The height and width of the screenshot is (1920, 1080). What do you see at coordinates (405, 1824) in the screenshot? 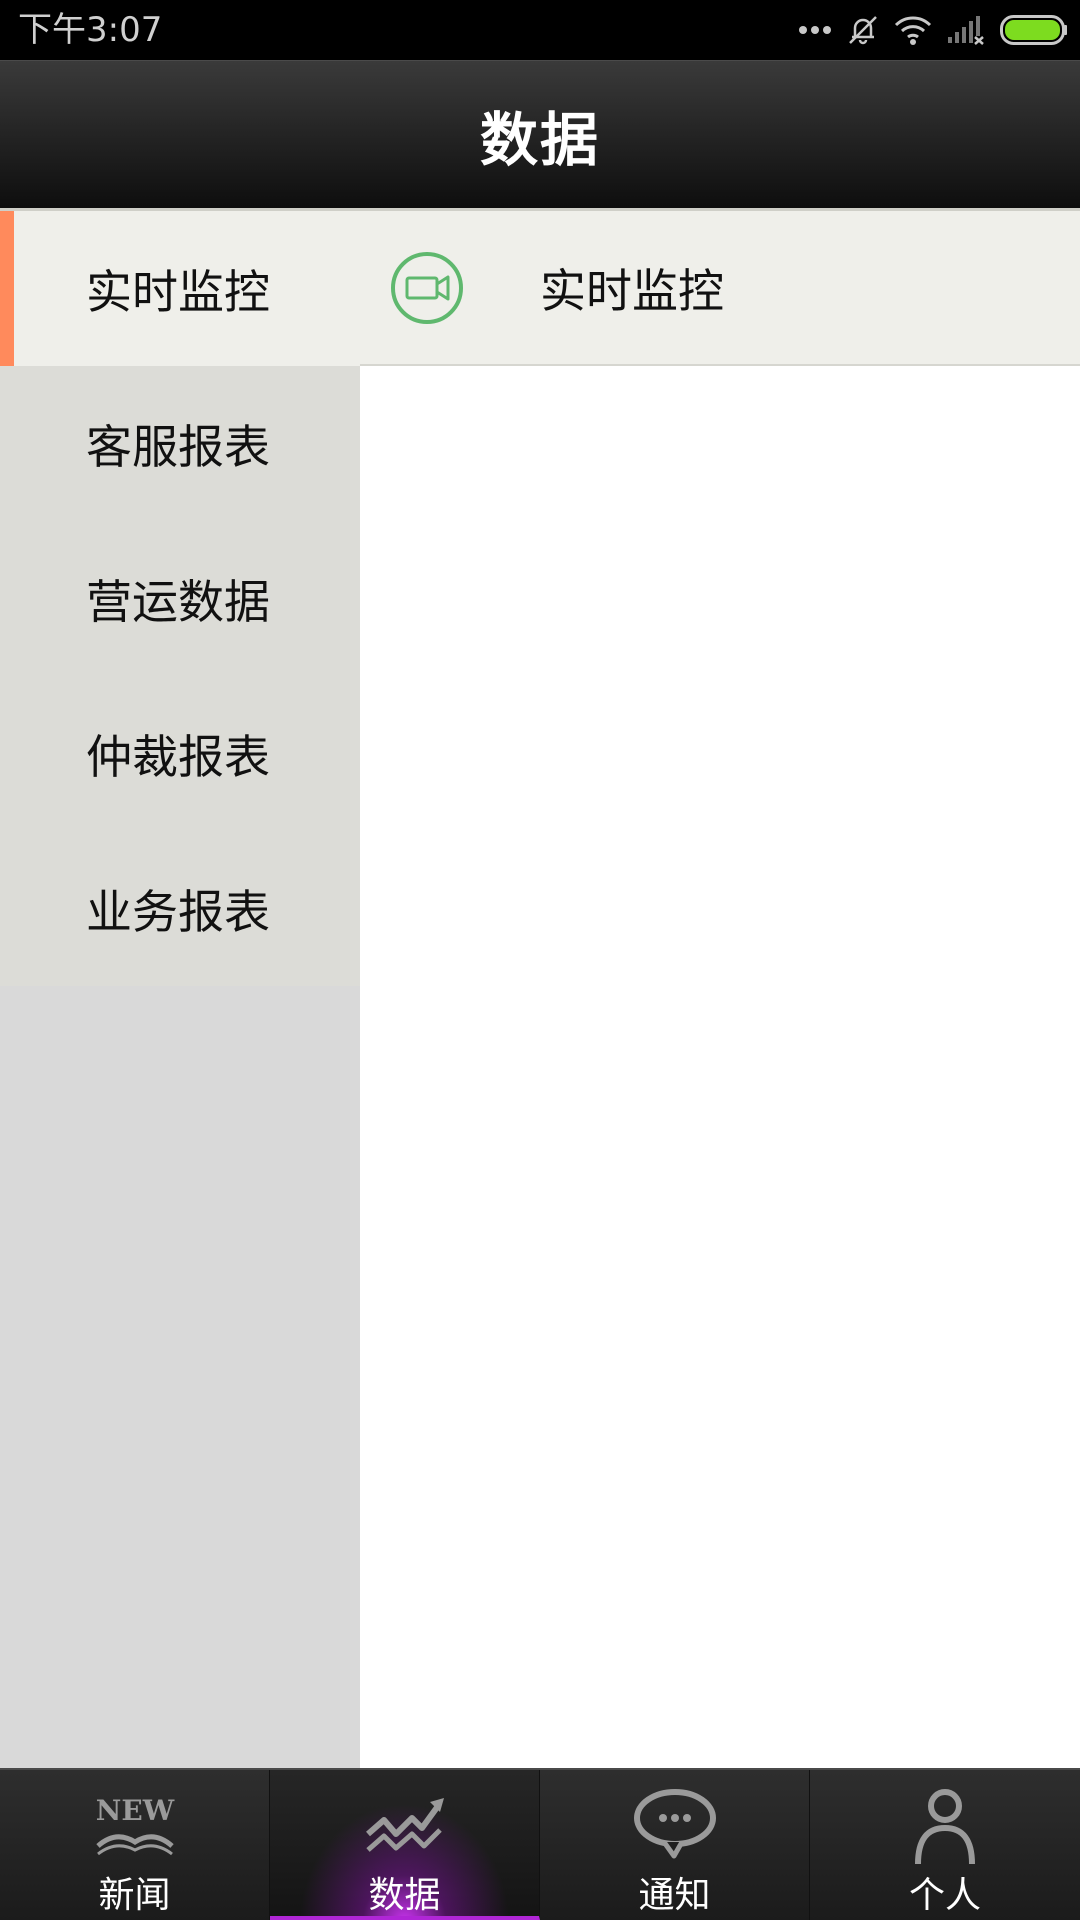
I see `chart-trend-icon` at bounding box center [405, 1824].